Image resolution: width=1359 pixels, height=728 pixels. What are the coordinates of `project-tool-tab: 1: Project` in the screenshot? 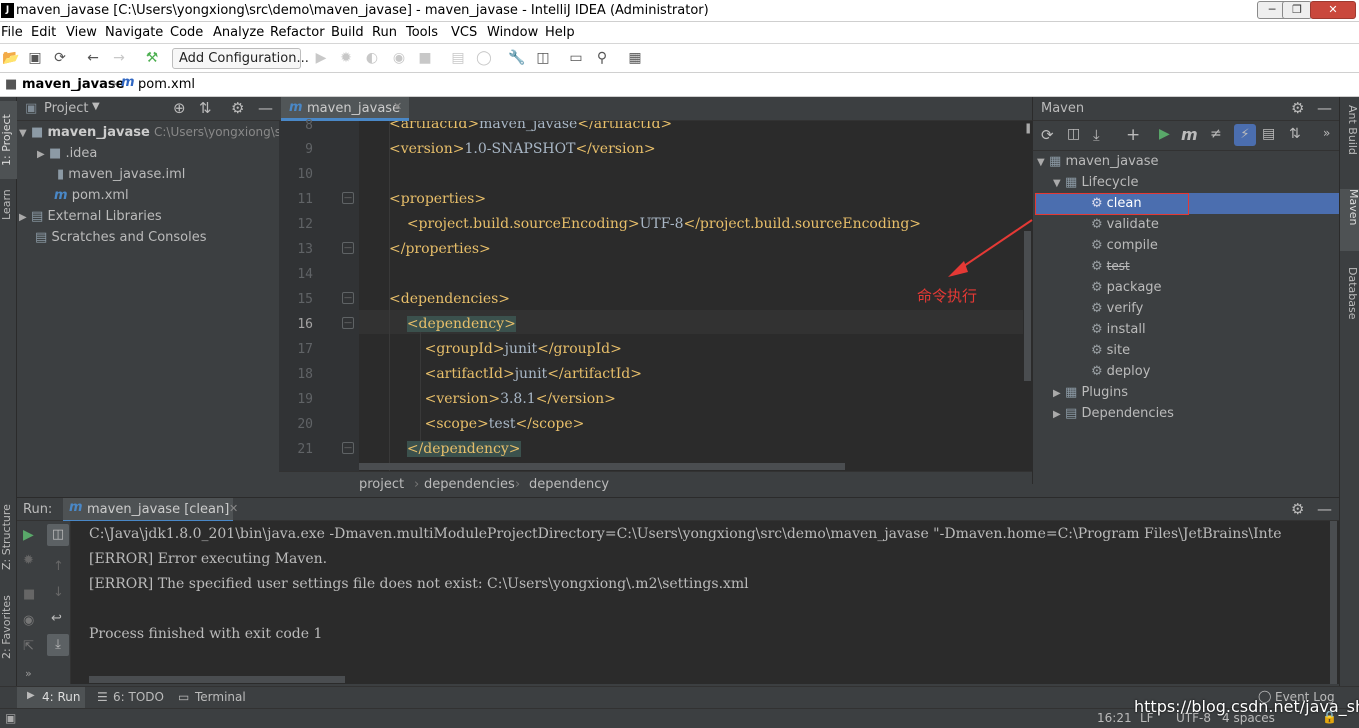 It's located at (8, 140).